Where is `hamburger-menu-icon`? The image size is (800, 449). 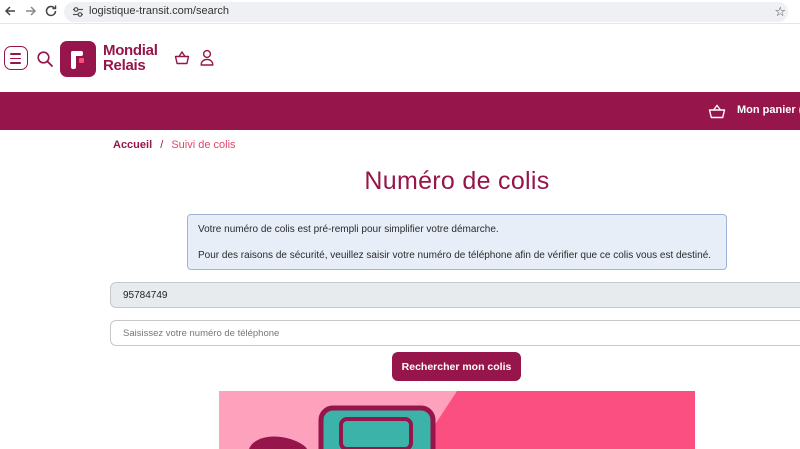
hamburger-menu-icon is located at coordinates (16, 58).